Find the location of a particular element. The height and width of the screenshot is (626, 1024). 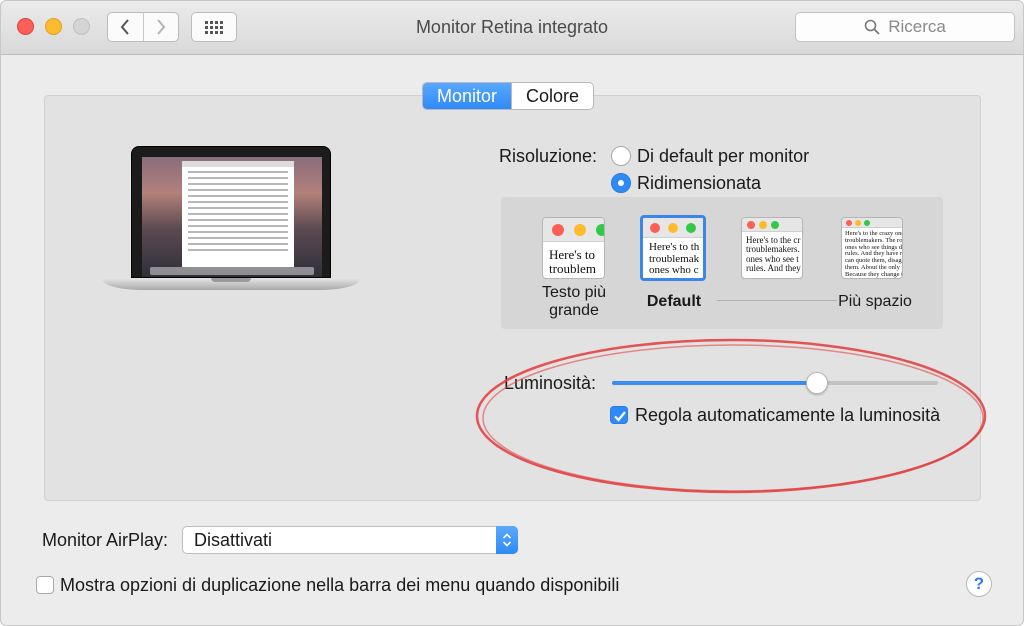

airplay-label: Monitor AirPlay: is located at coordinates (105, 540).